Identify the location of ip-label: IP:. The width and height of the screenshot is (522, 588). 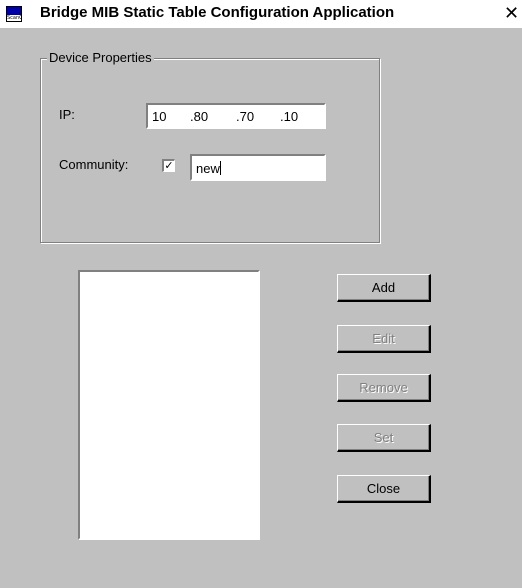
(67, 114).